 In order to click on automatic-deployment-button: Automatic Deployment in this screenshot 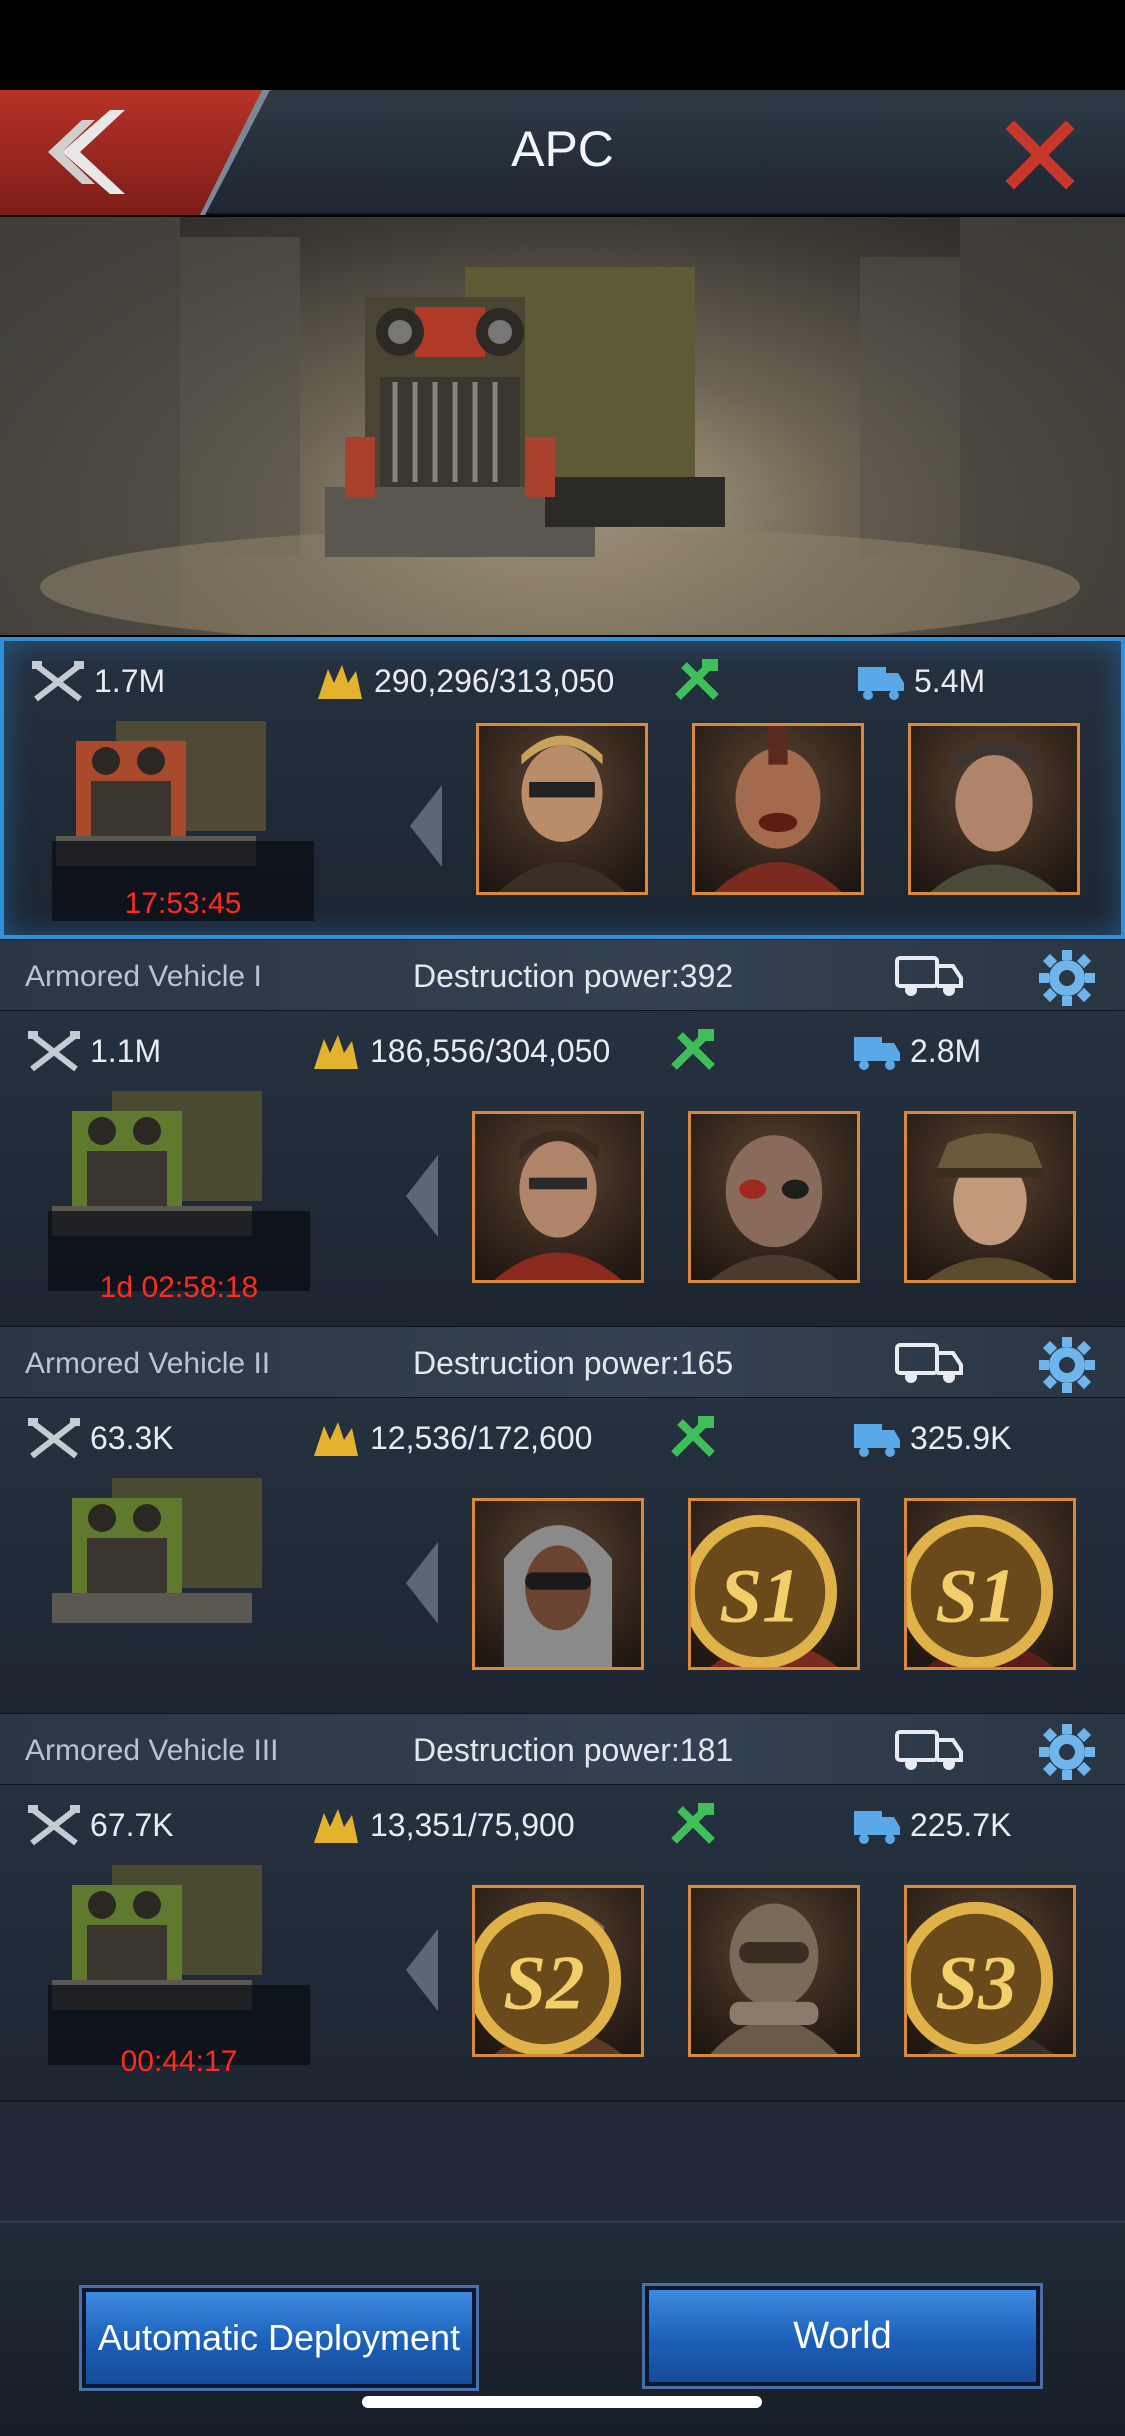, I will do `click(279, 2338)`.